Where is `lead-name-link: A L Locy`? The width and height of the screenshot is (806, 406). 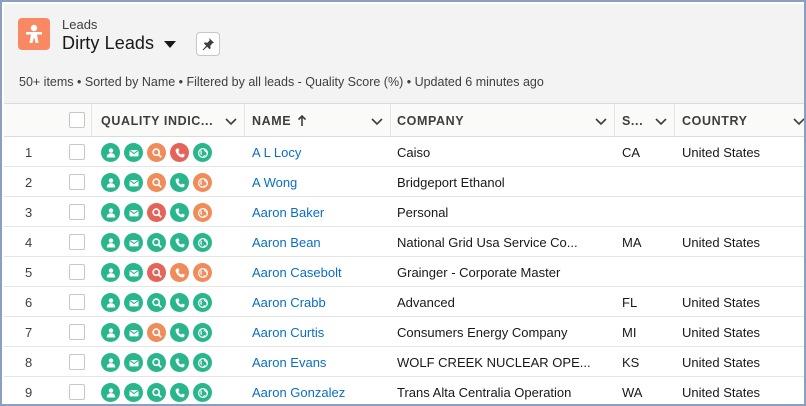
lead-name-link: A L Locy is located at coordinates (276, 152).